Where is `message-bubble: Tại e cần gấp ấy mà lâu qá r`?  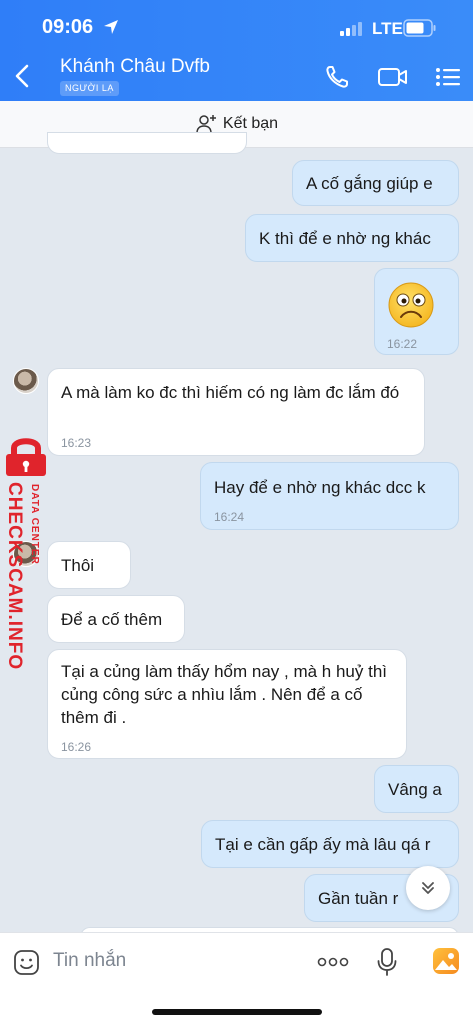
message-bubble: Tại e cần gấp ấy mà lâu qá r is located at coordinates (330, 844).